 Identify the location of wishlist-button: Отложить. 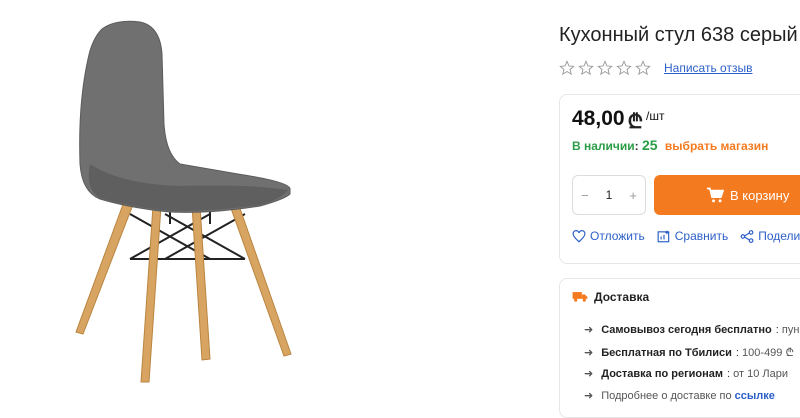
(608, 236).